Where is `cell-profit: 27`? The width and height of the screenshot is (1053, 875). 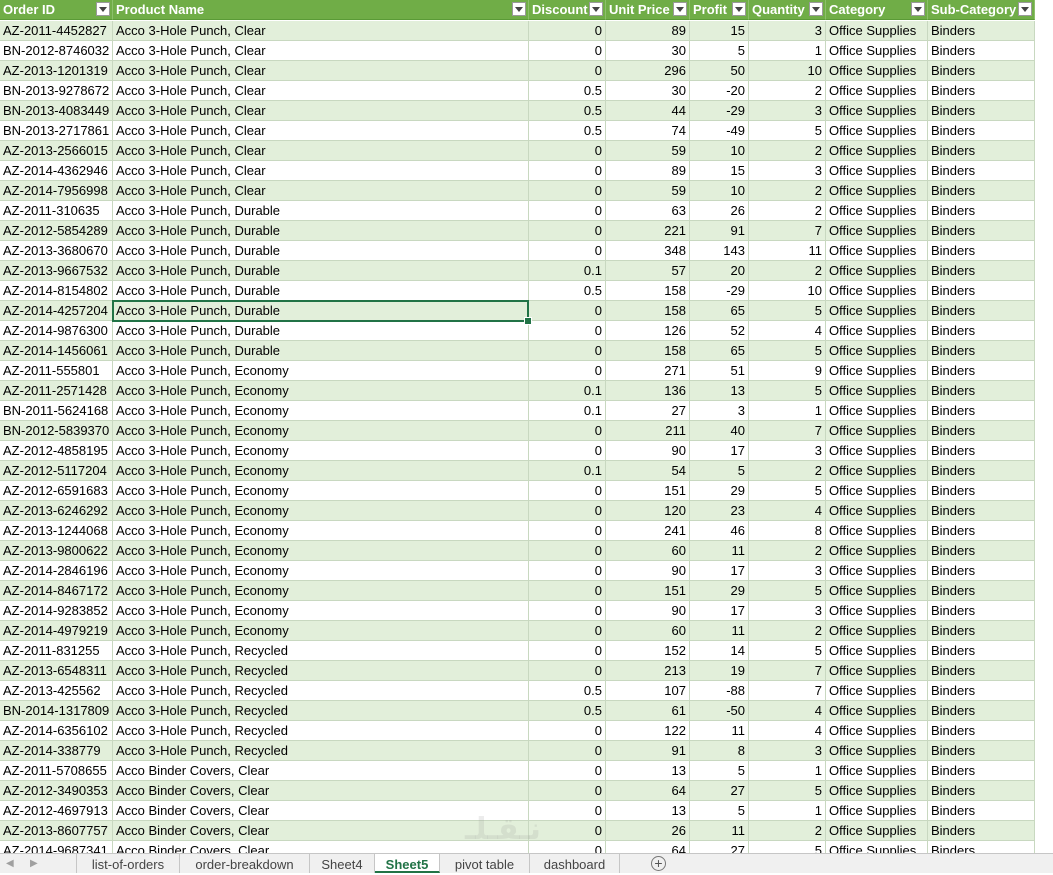 cell-profit: 27 is located at coordinates (719, 791).